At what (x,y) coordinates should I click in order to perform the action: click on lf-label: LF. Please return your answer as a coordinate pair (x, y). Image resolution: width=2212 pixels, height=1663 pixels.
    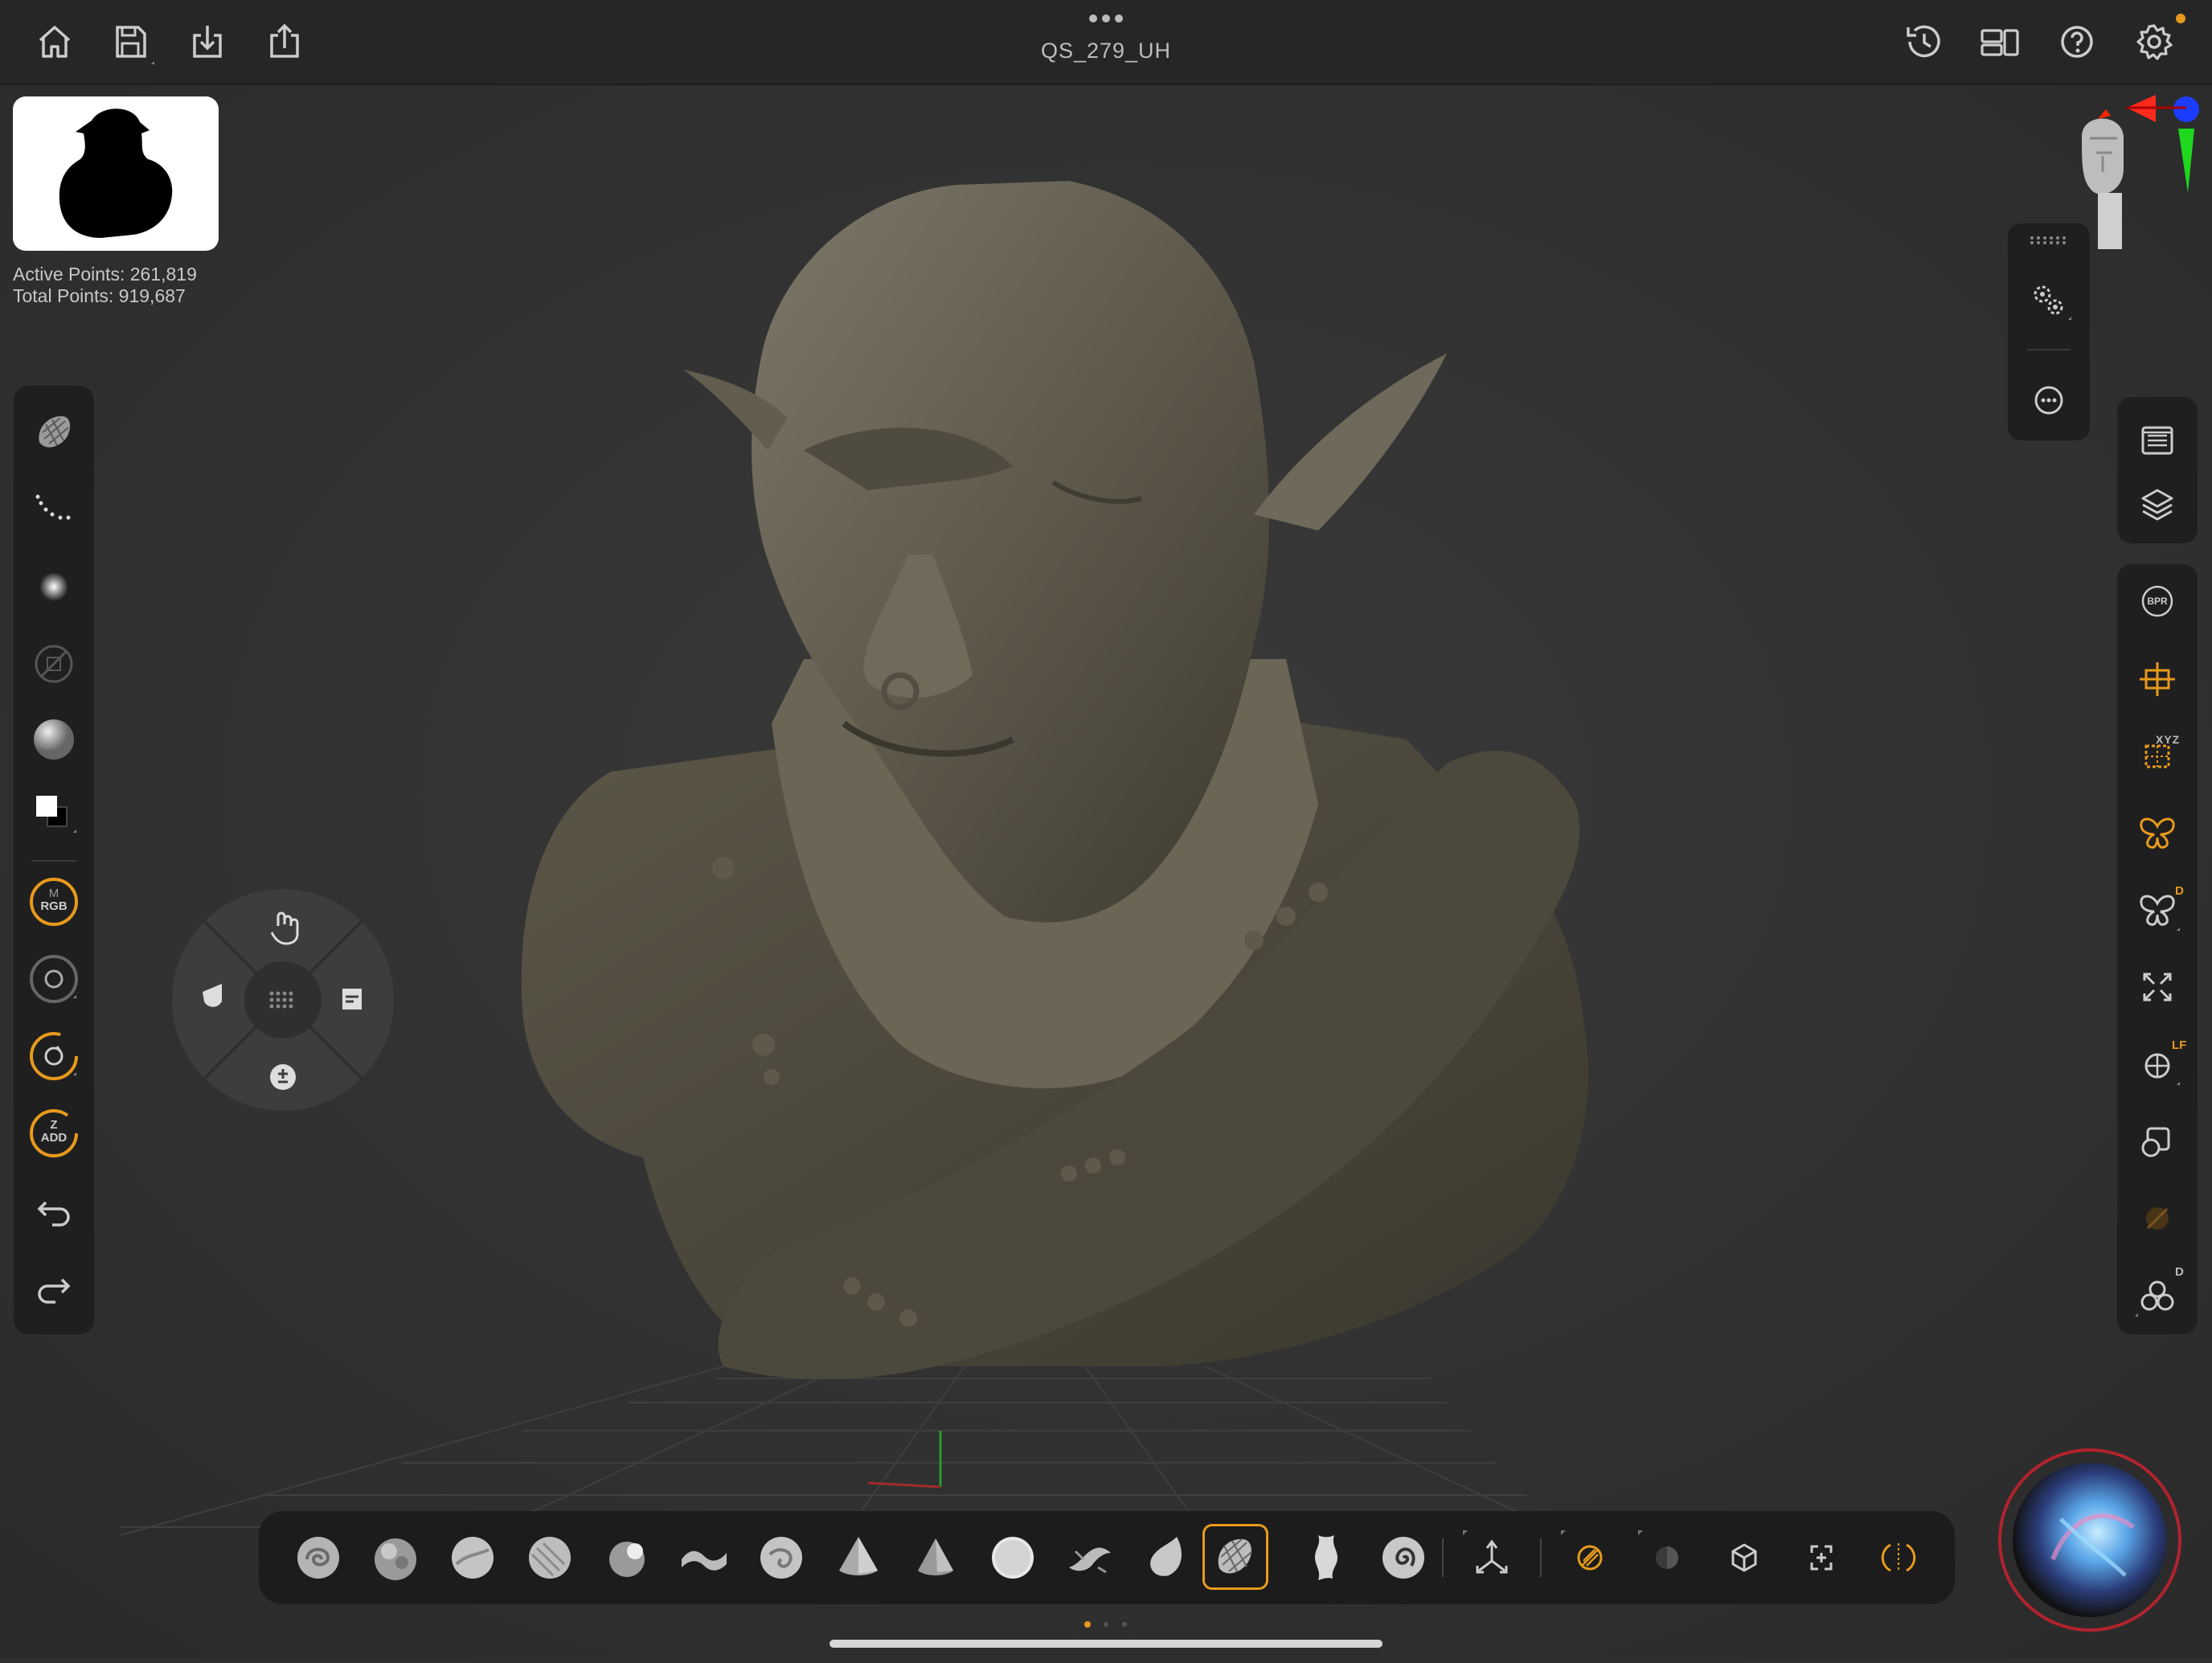
    Looking at the image, I should click on (2179, 1045).